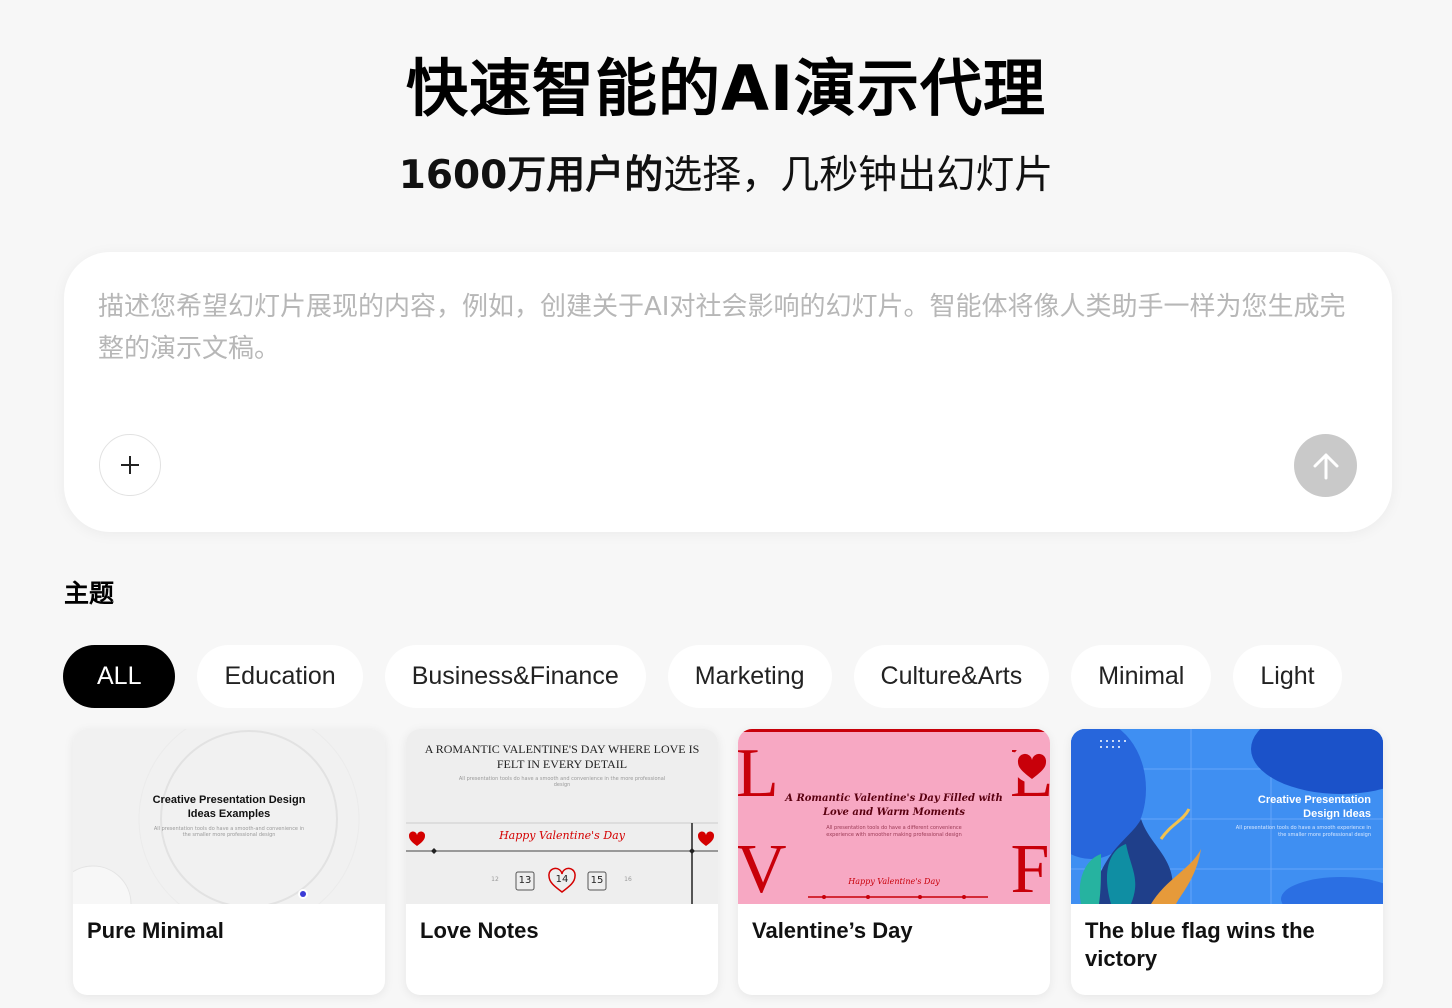  I want to click on themes-heading: 主题, so click(89, 593).